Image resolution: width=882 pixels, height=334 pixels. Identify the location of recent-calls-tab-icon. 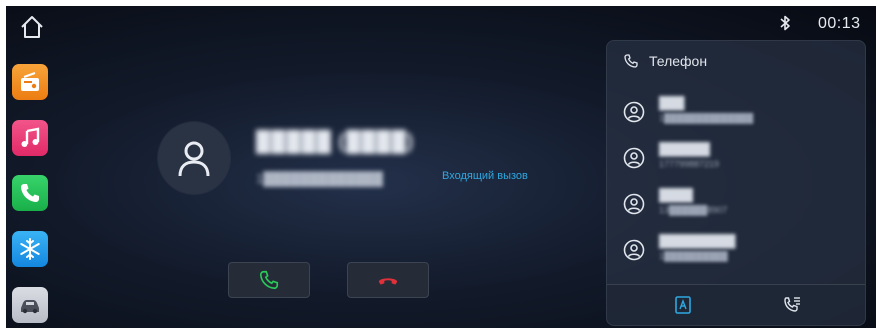
(792, 305).